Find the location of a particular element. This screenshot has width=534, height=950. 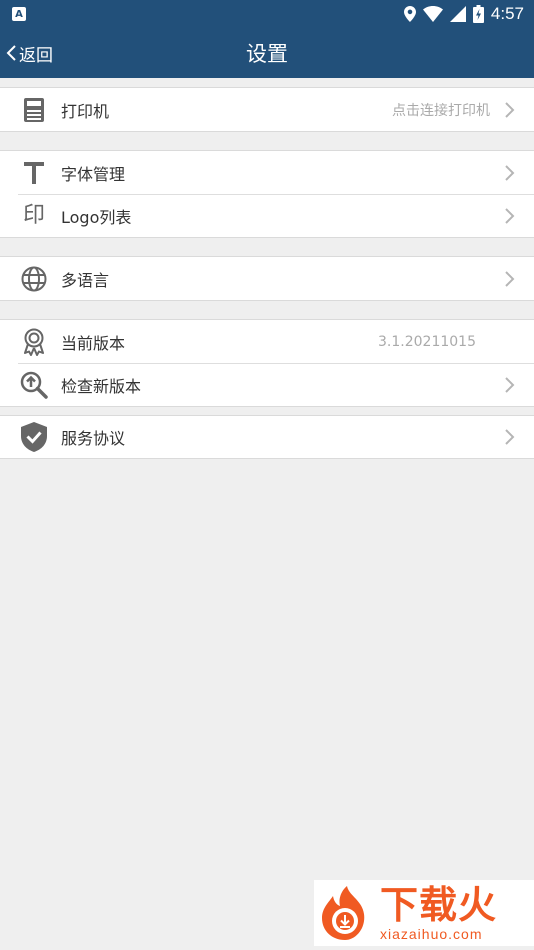

status-left: A is located at coordinates (19, 14).